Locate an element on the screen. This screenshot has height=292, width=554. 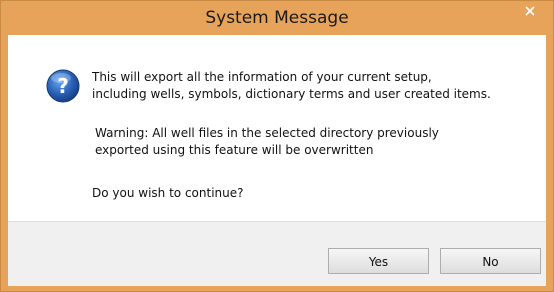
yes-button: Yes is located at coordinates (378, 261).